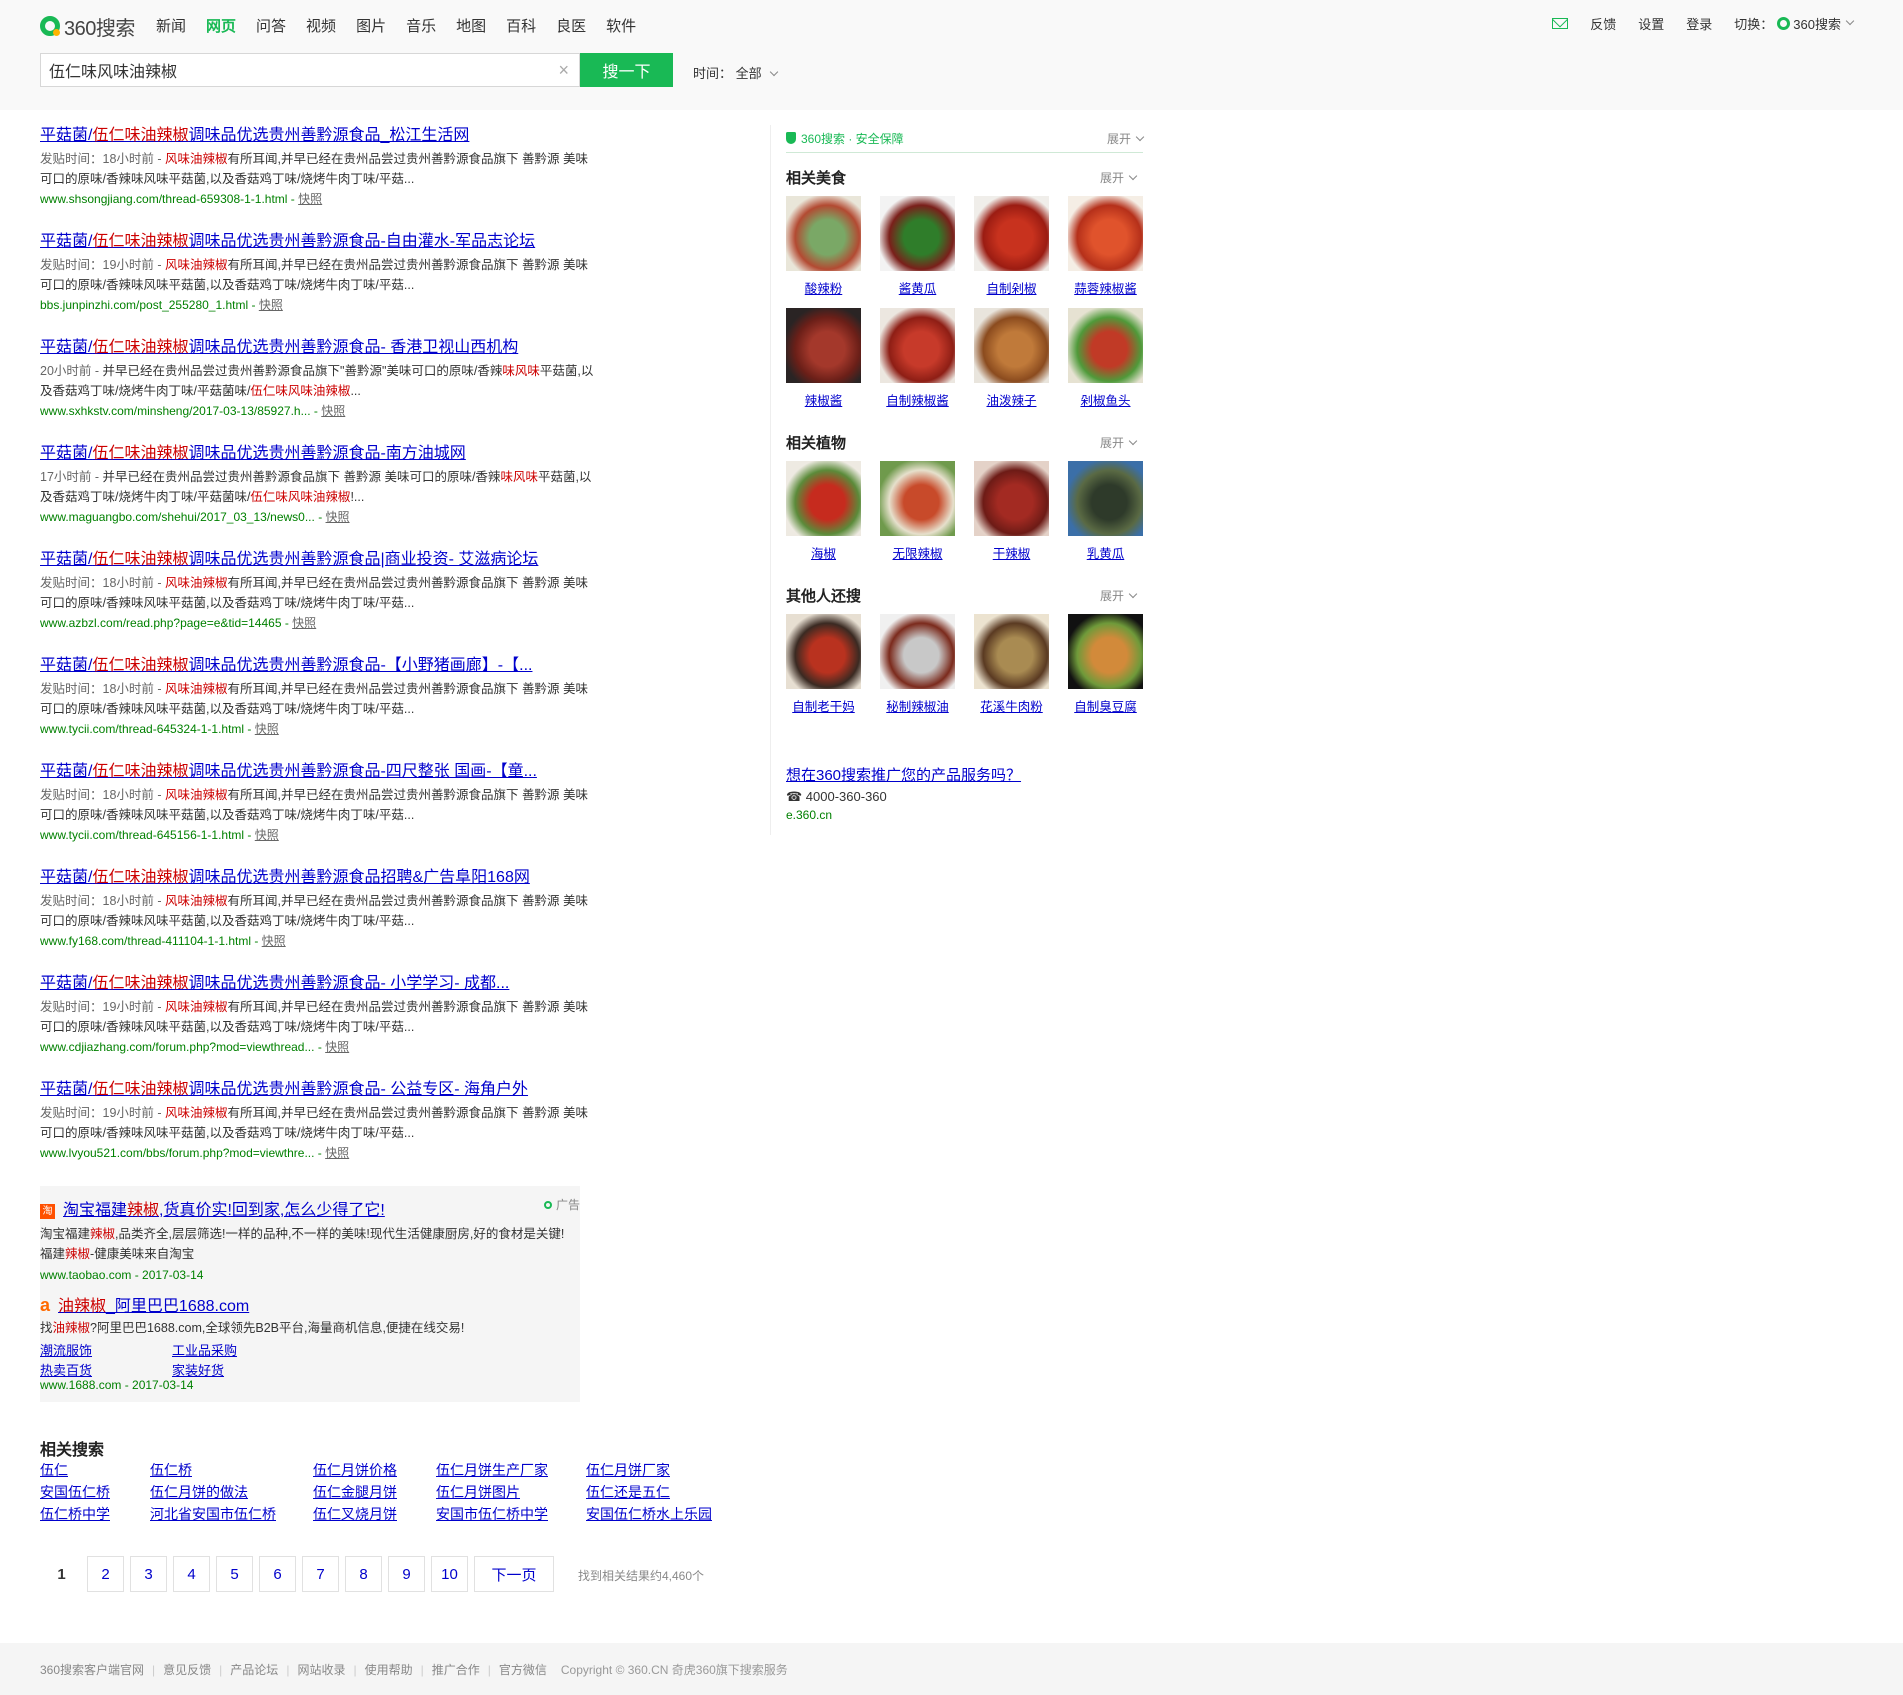 This screenshot has height=1695, width=1903. I want to click on nav-qa: 问答, so click(271, 25).